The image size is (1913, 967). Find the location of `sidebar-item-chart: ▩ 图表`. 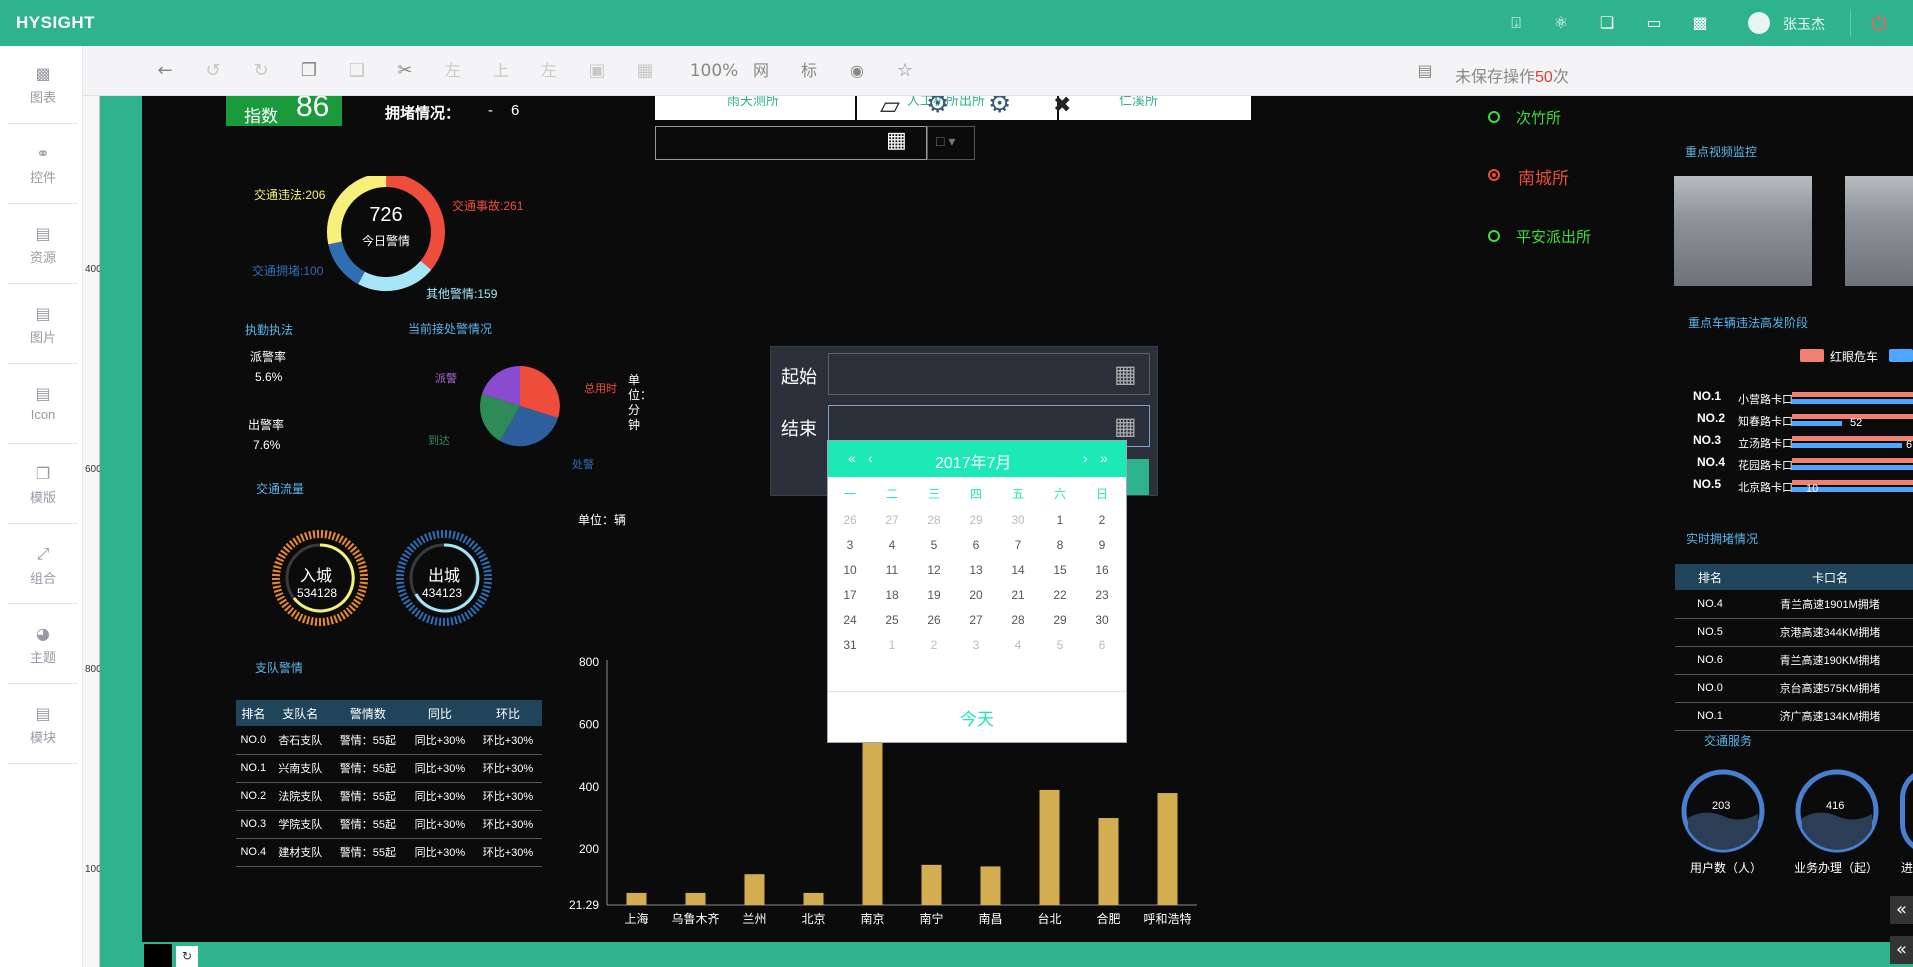

sidebar-item-chart: ▩ 图表 is located at coordinates (43, 85).